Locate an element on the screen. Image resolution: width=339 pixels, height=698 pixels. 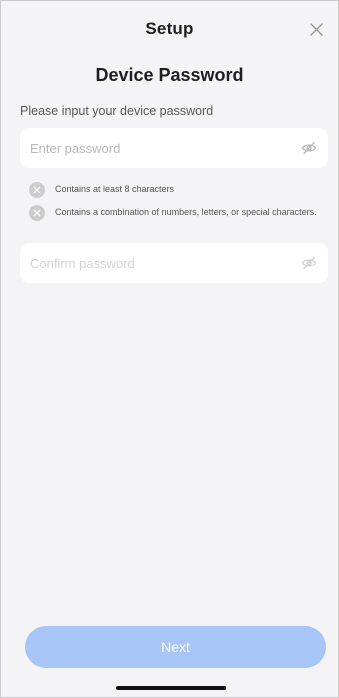
close-button is located at coordinates (316, 29).